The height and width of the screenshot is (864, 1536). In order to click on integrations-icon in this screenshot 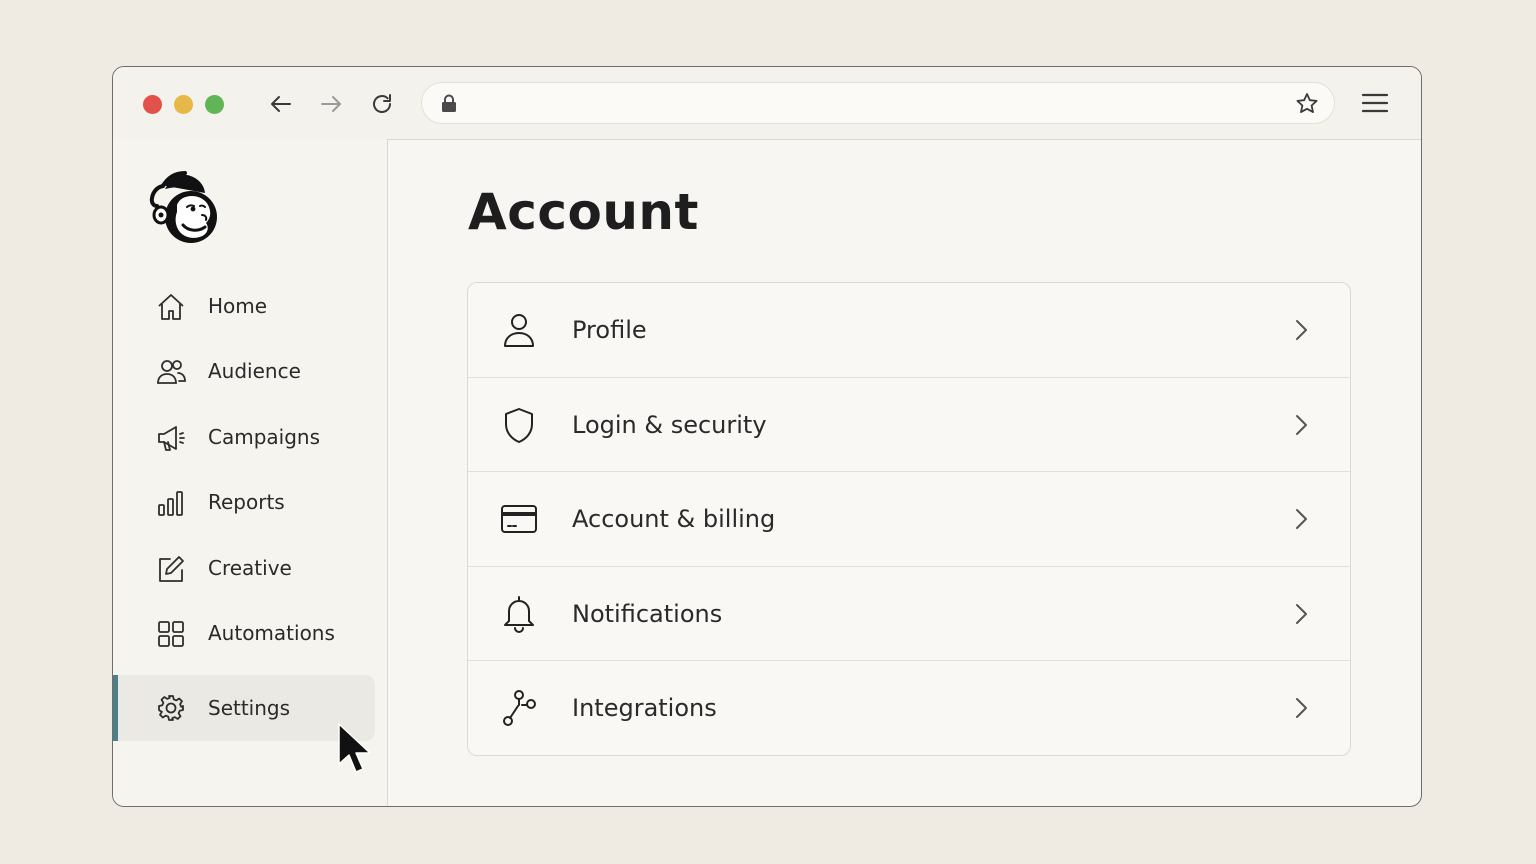, I will do `click(519, 708)`.